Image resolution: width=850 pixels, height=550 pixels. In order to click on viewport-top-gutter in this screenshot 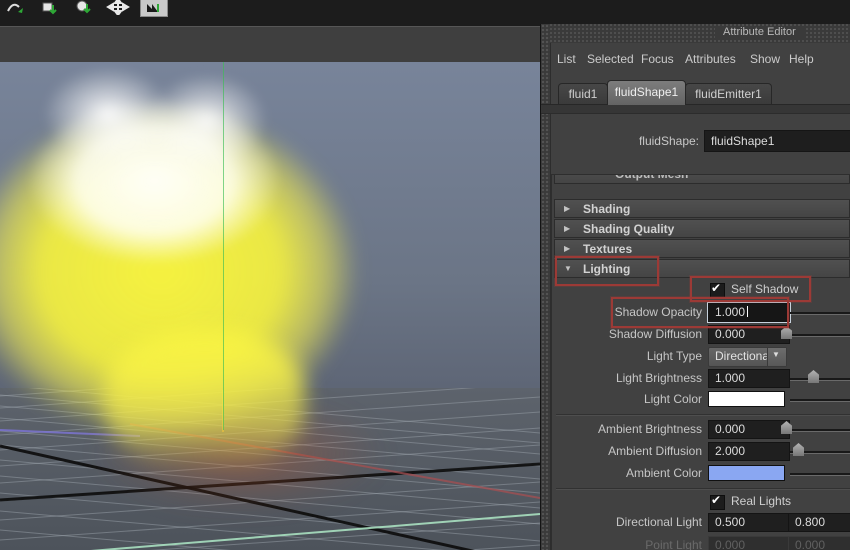, I will do `click(270, 44)`.